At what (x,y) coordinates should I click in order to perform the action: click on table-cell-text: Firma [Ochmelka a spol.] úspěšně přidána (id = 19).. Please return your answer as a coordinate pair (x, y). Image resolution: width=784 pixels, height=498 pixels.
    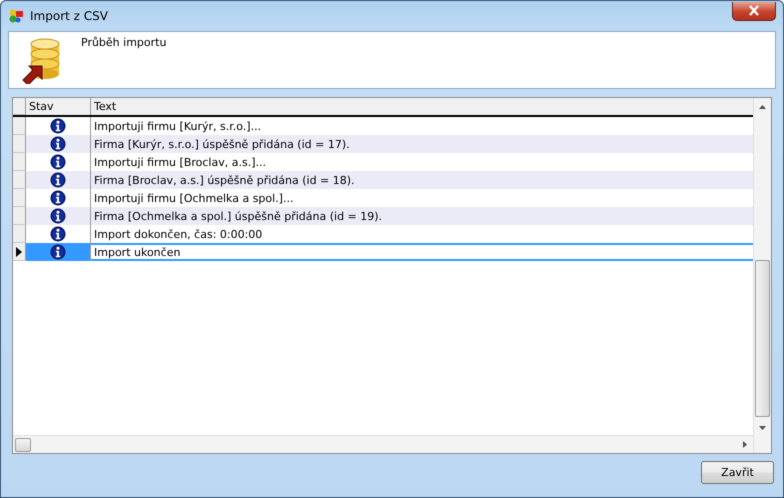
    Looking at the image, I should click on (238, 216).